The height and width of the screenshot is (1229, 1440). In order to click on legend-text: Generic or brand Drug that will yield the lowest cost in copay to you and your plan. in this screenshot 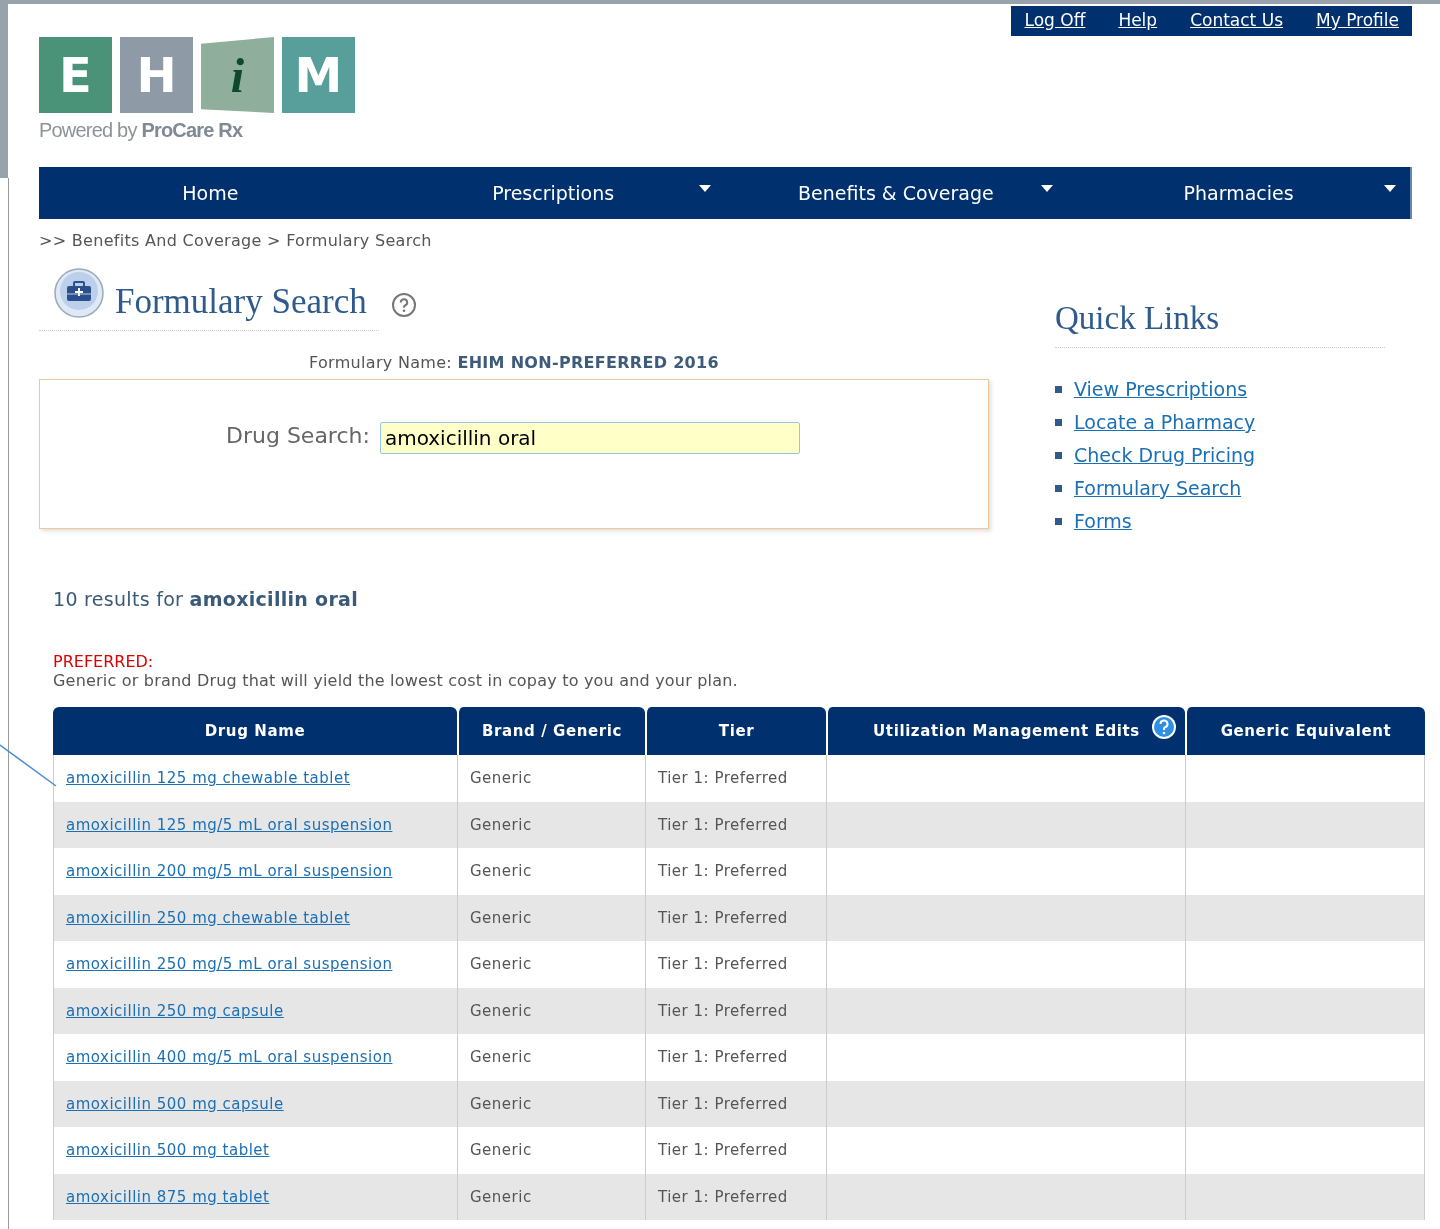, I will do `click(396, 680)`.